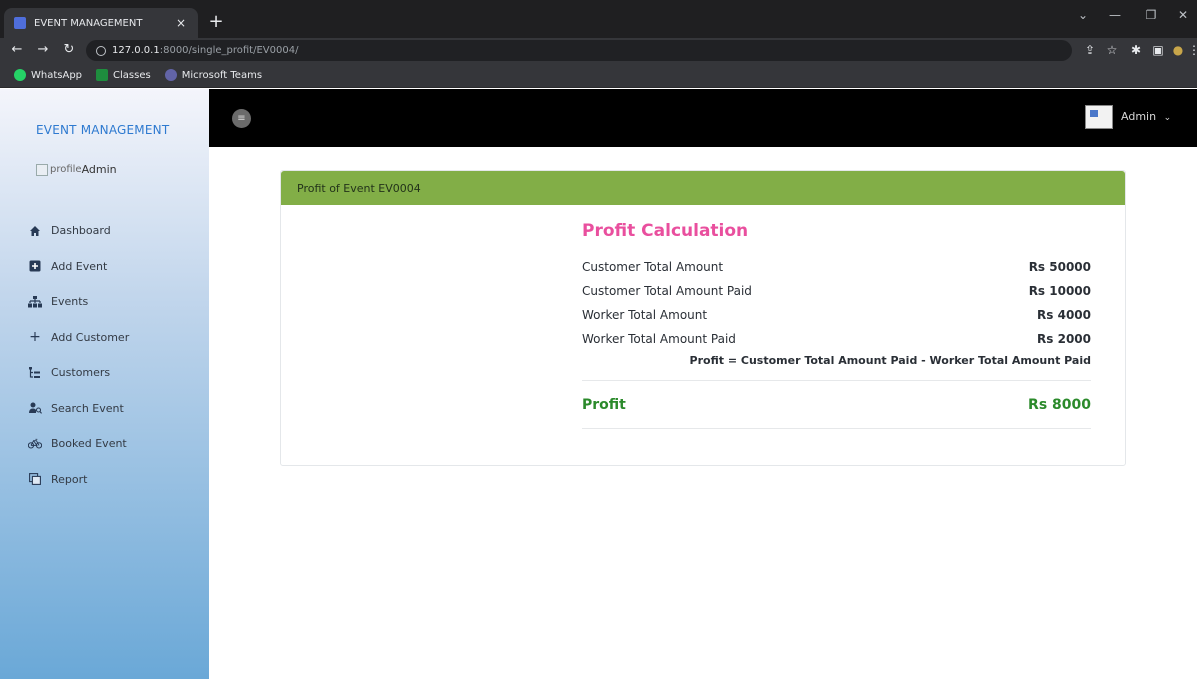  What do you see at coordinates (1191, 50) in the screenshot?
I see `menu-kebab-icon: ⋮` at bounding box center [1191, 50].